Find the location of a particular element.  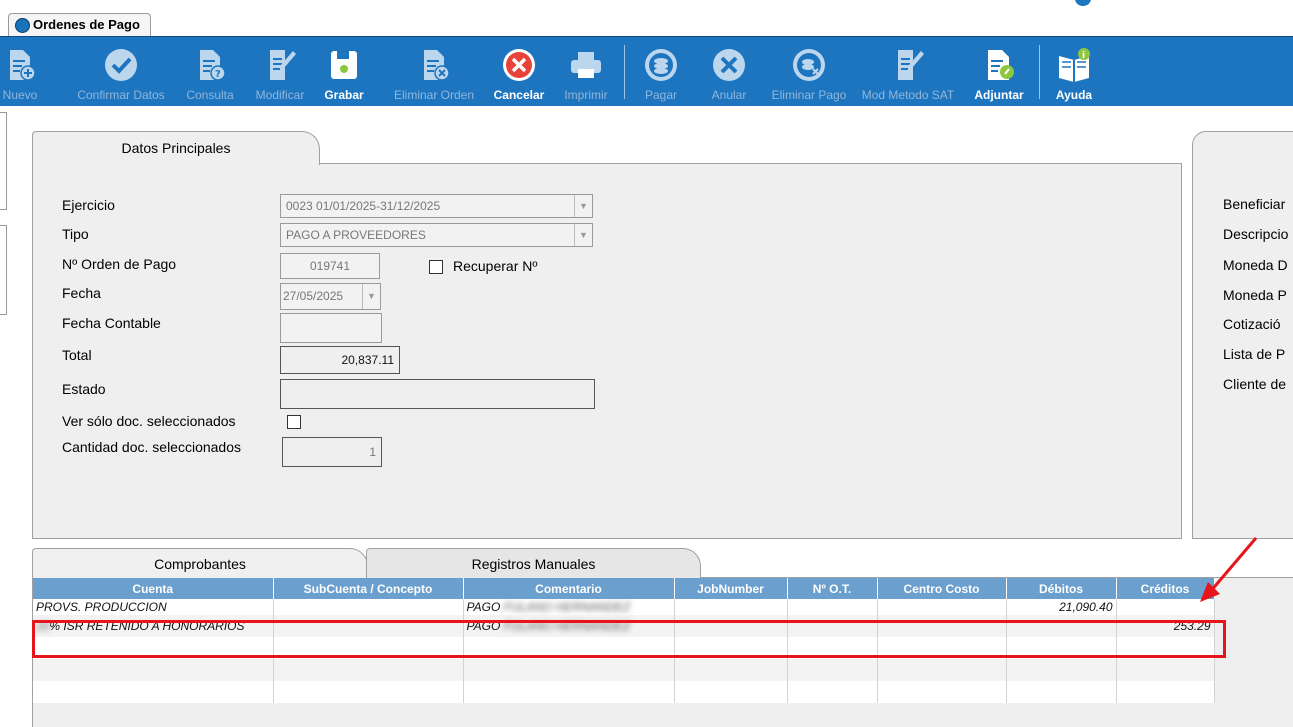

tab-registros-manuales: Registros Manuales is located at coordinates (533, 563).